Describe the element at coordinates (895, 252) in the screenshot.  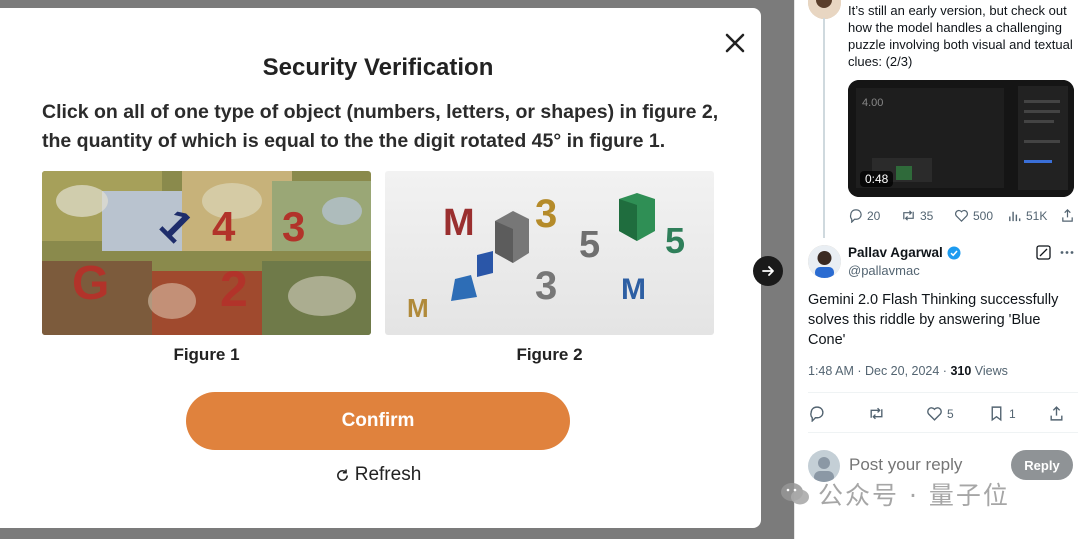
I see `author-name-text: Pallav Agarwal` at that location.